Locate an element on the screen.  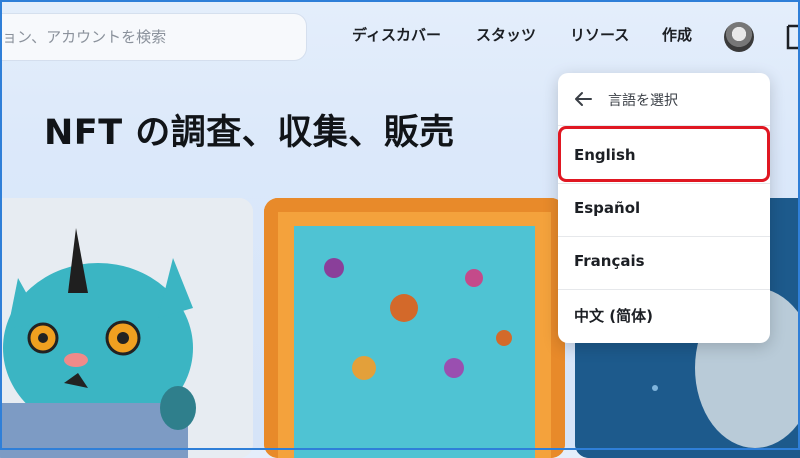
language-option-label: Français is located at coordinates (609, 261).